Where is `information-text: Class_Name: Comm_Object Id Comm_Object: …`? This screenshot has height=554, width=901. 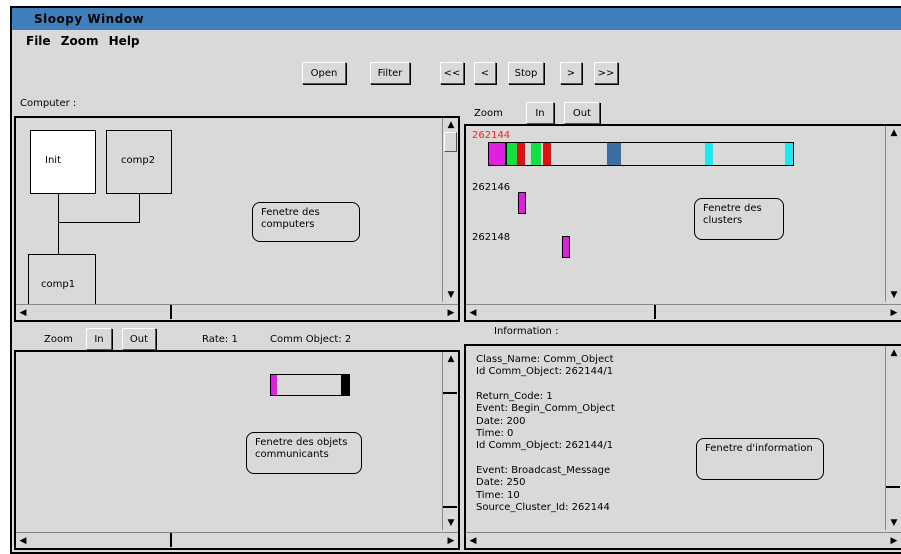
information-text: Class_Name: Comm_Object Id Comm_Object: … is located at coordinates (545, 434).